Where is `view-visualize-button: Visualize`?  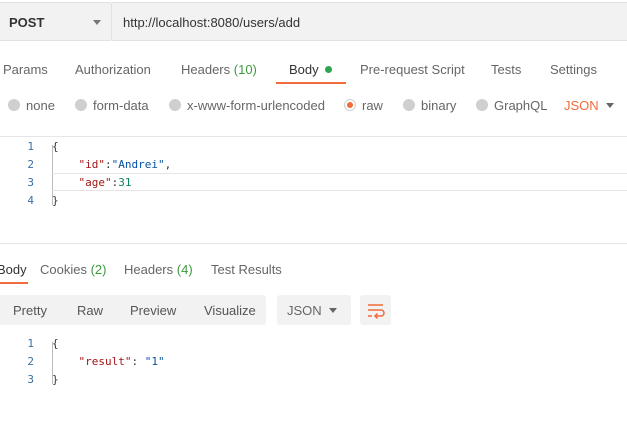
view-visualize-button: Visualize is located at coordinates (230, 310).